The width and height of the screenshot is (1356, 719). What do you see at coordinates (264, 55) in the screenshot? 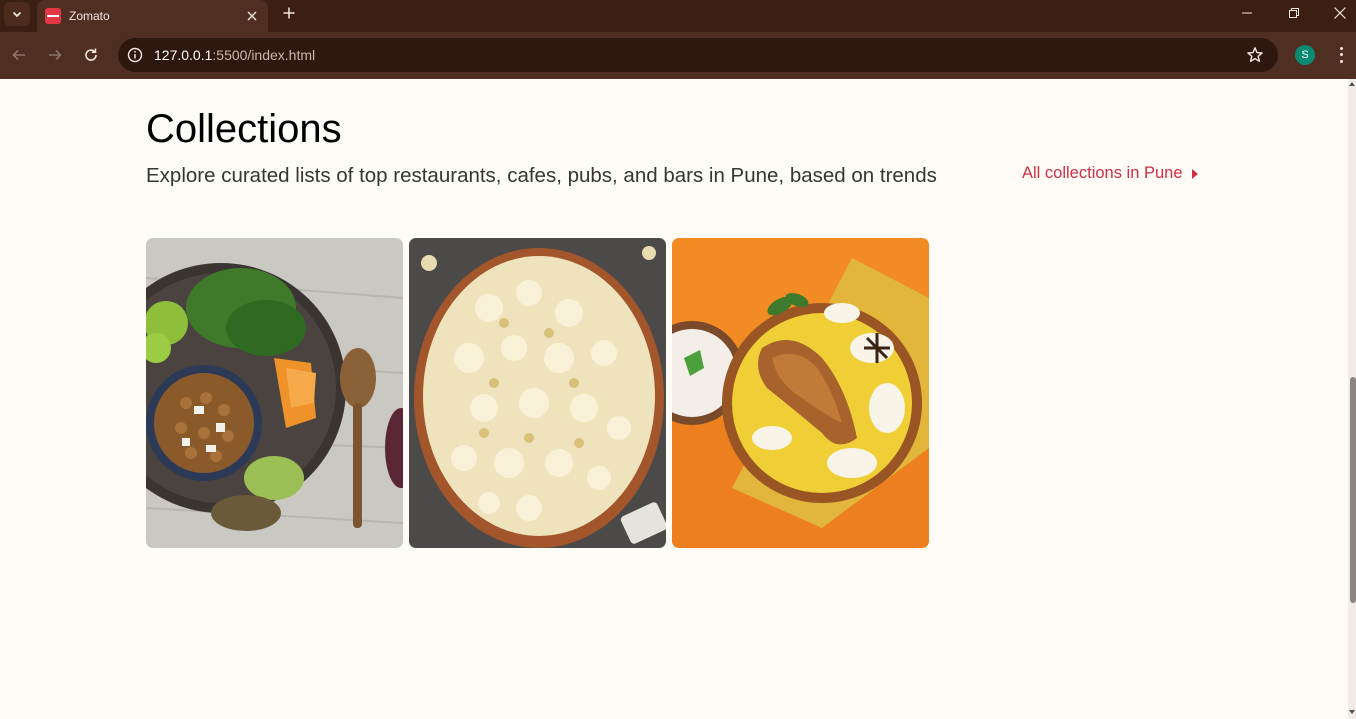
I see `url-path: :5500/index.html` at bounding box center [264, 55].